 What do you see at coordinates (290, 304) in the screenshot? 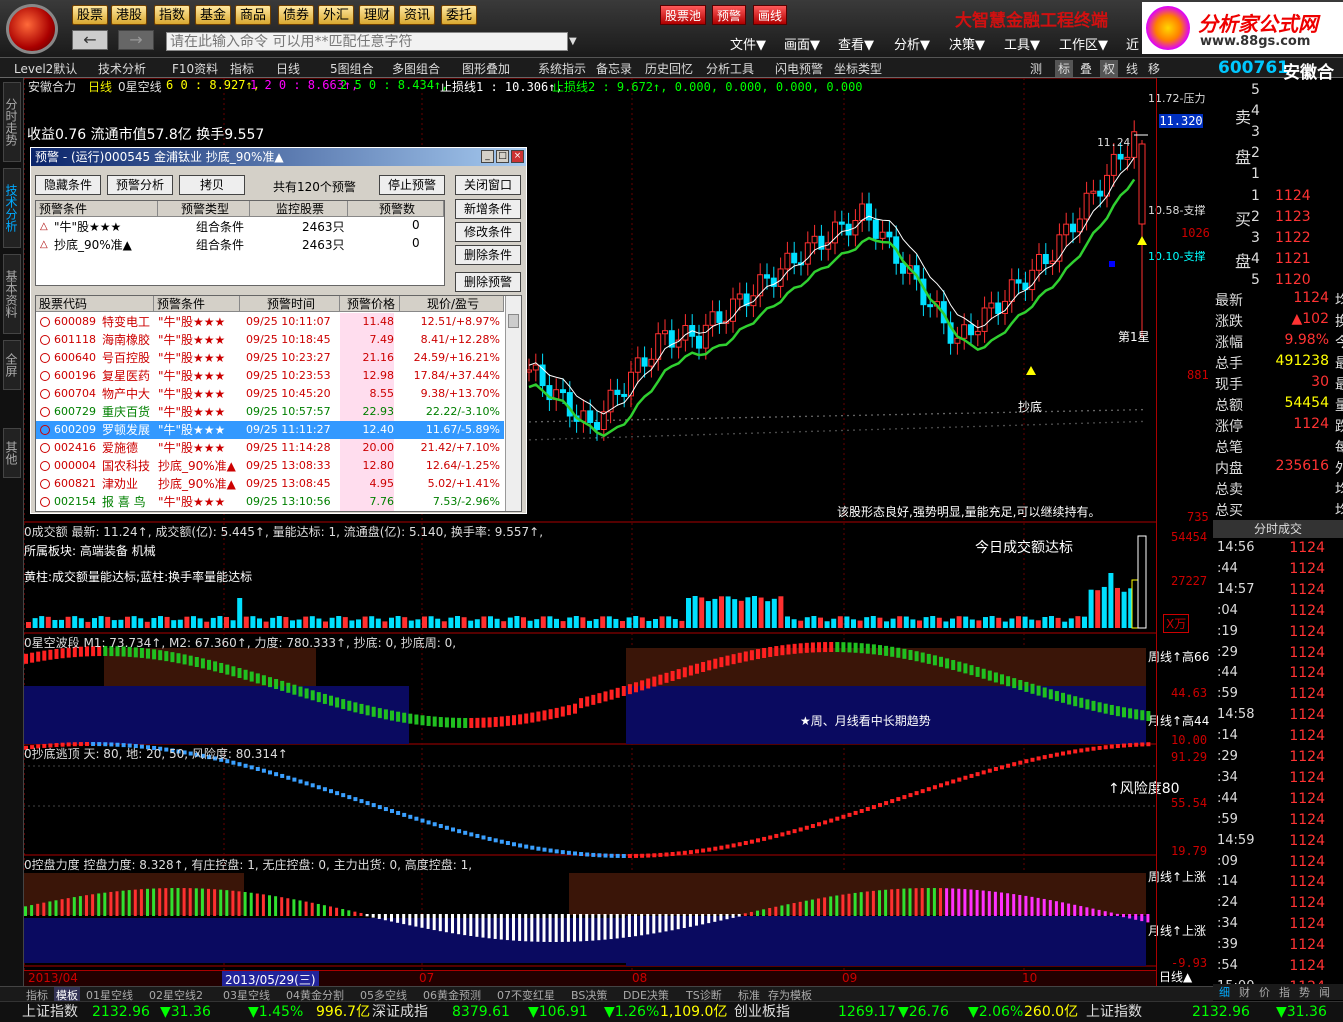
I see `col-header: 预警时间` at bounding box center [290, 304].